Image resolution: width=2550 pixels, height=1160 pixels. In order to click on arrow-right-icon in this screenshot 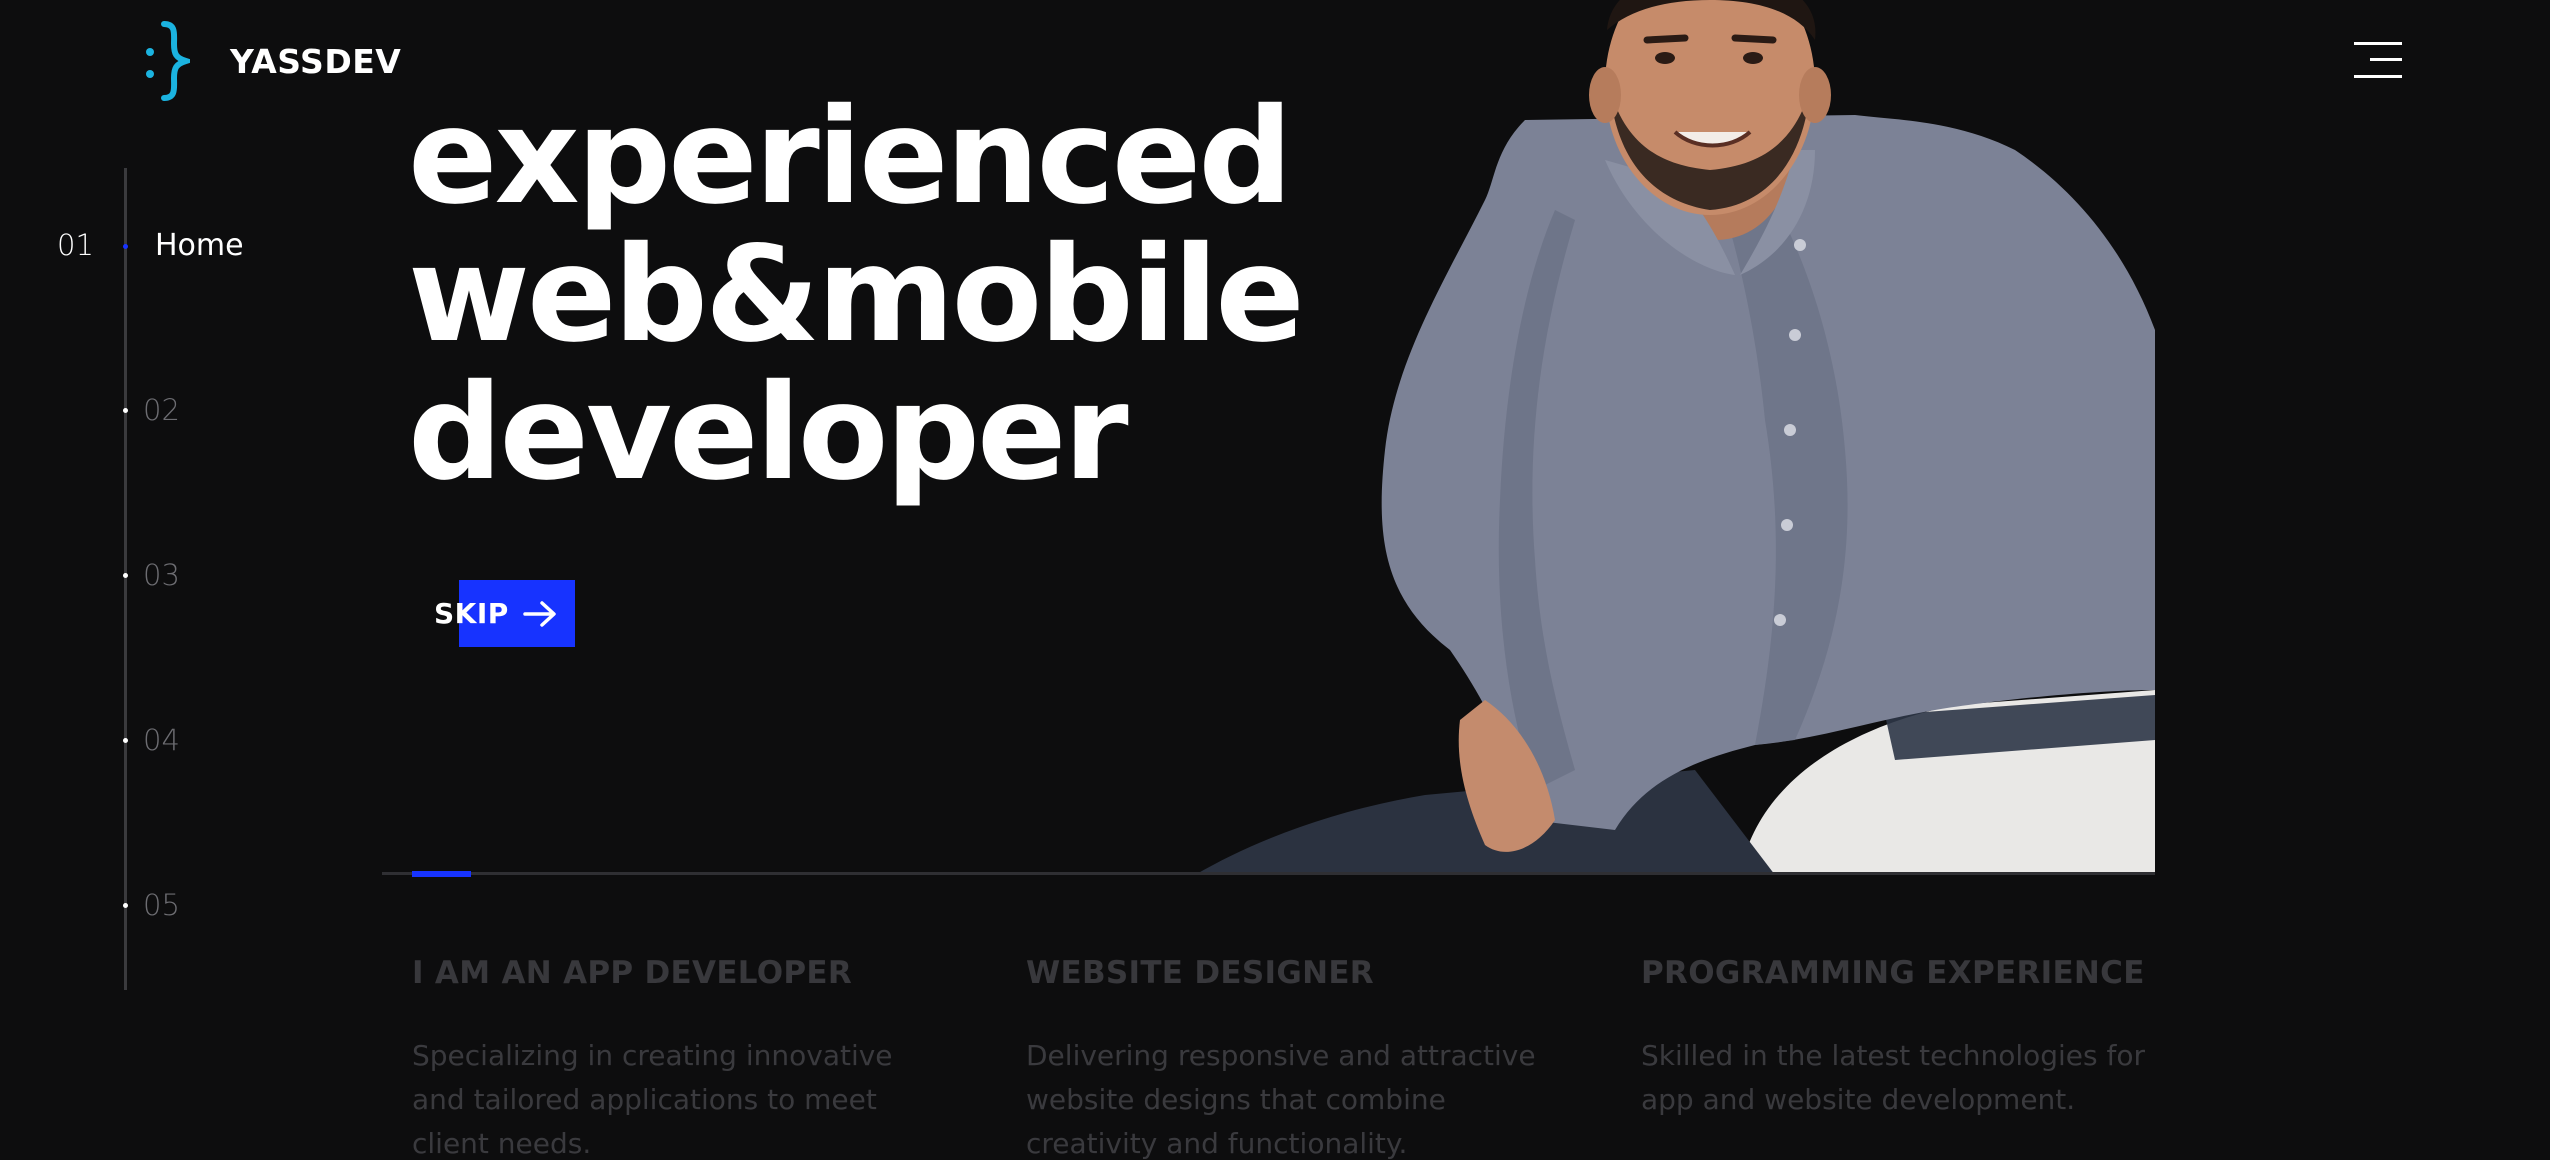, I will do `click(539, 613)`.